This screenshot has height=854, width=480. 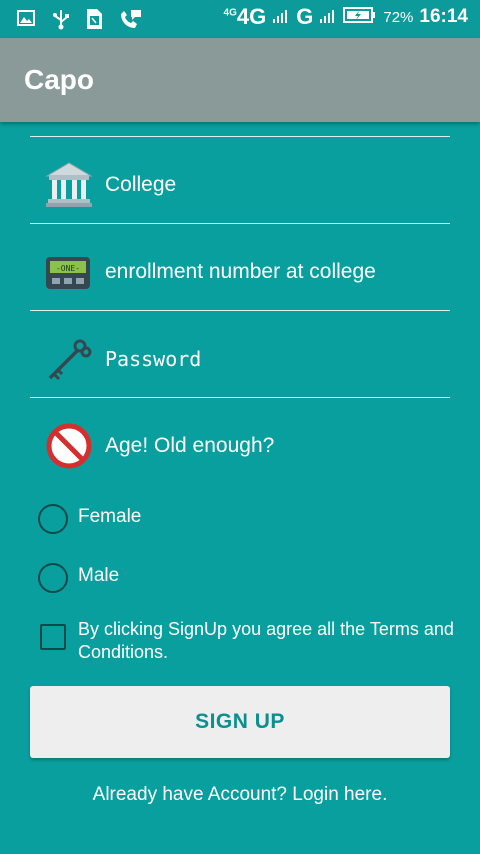 What do you see at coordinates (240, 136) in the screenshot?
I see `divider` at bounding box center [240, 136].